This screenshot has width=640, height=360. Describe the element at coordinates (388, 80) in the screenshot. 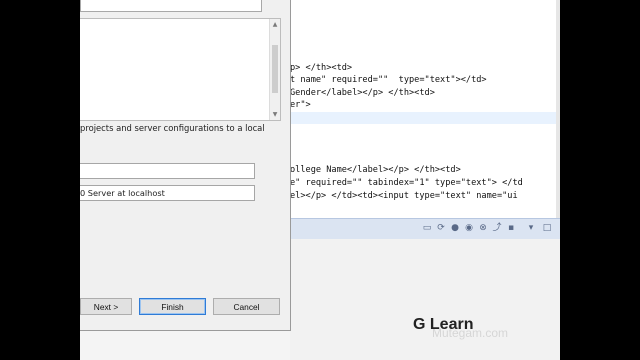

I see `code-line: t name" required="" type="text"></td>` at that location.